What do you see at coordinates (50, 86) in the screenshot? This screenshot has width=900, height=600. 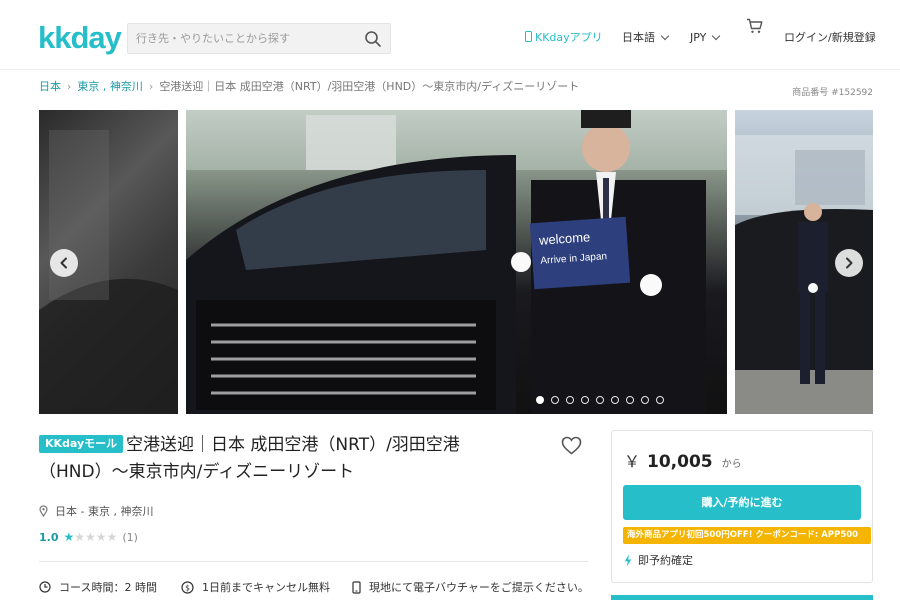 I see `breadcrumb-item-japan: 日本` at bounding box center [50, 86].